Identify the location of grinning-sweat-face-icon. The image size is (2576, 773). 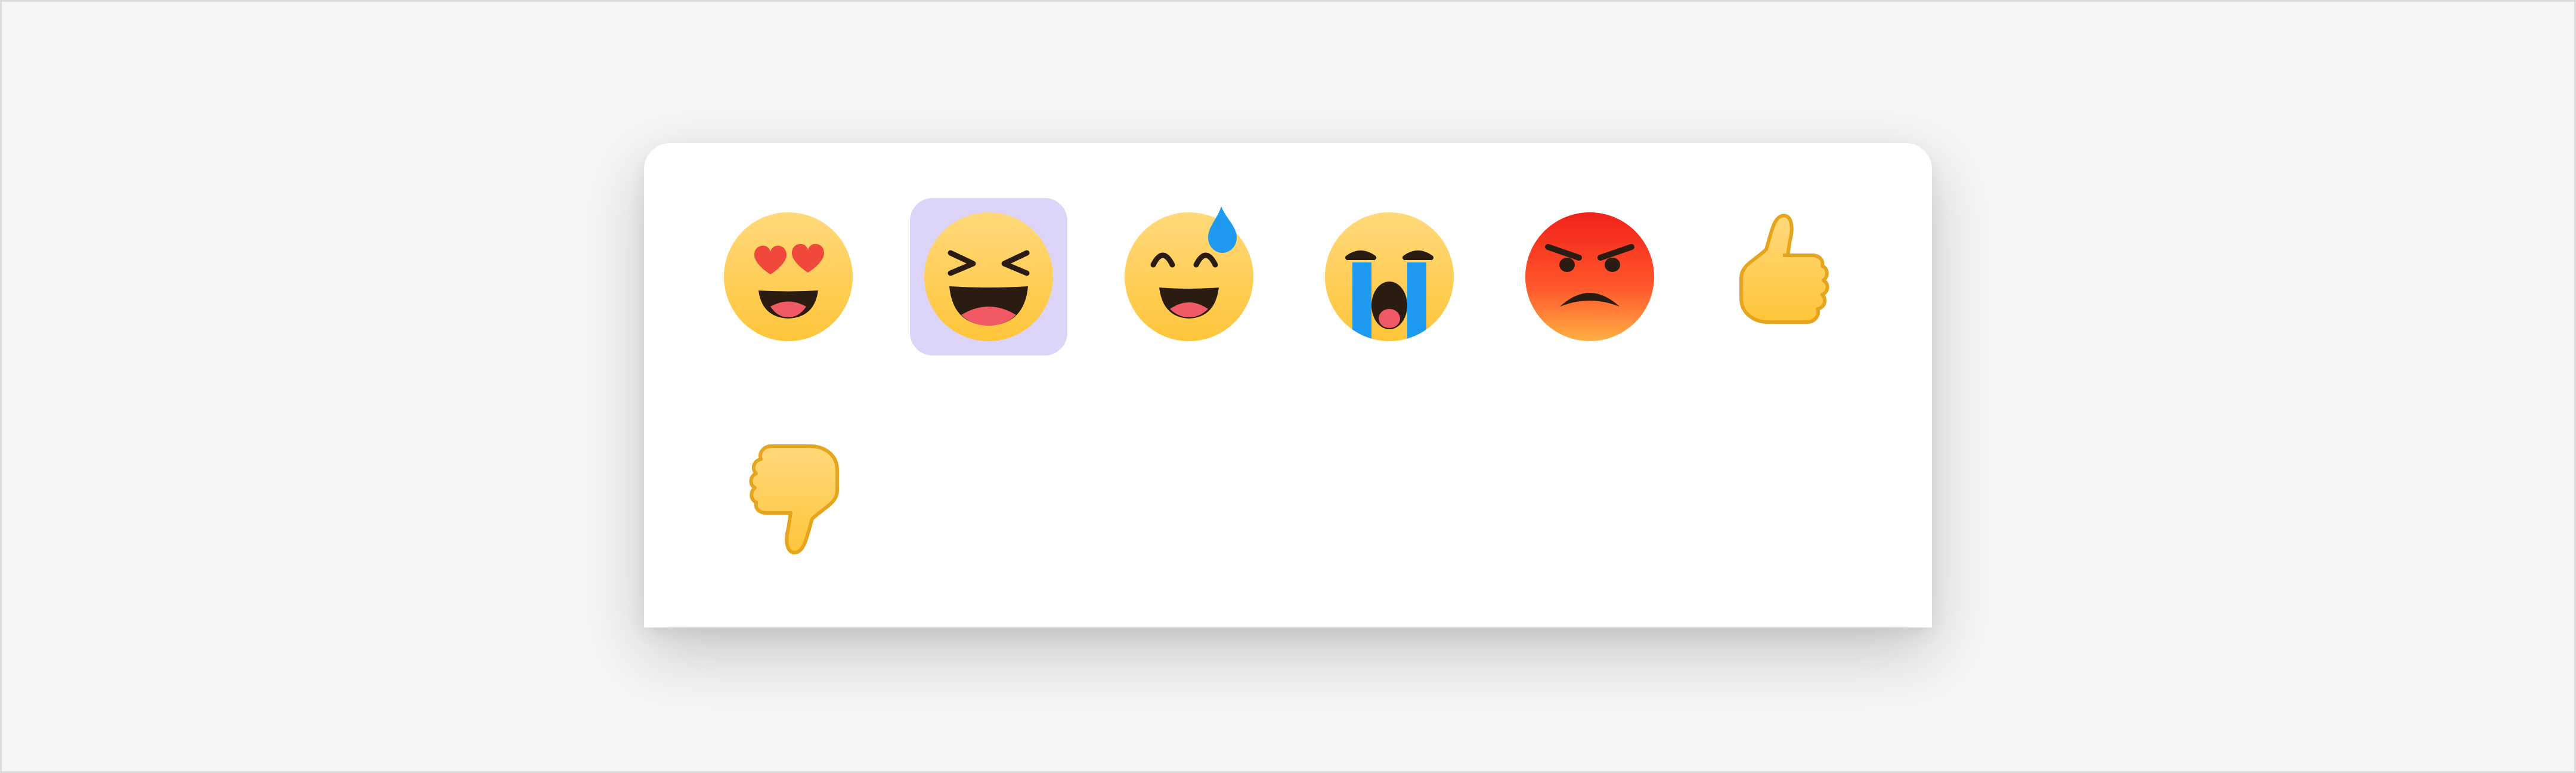
(1189, 273).